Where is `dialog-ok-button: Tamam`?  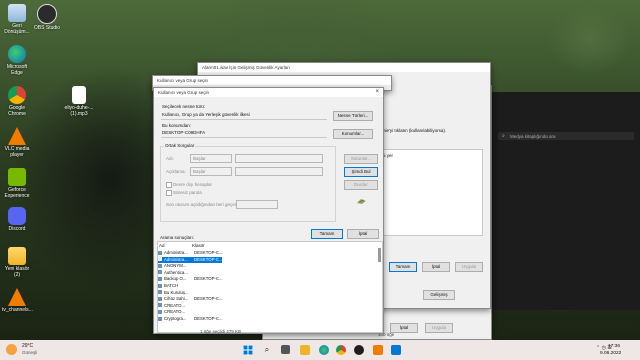
dialog-ok-button: Tamam is located at coordinates (327, 234).